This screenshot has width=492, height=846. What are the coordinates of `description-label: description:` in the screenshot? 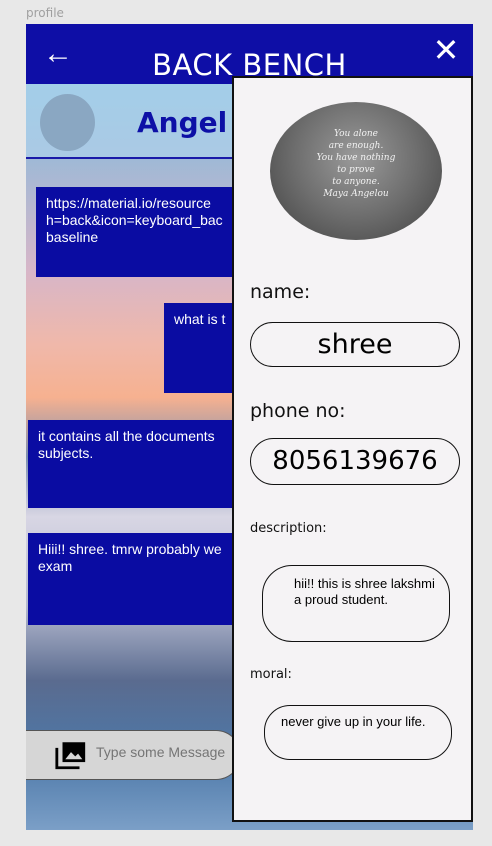 It's located at (288, 528).